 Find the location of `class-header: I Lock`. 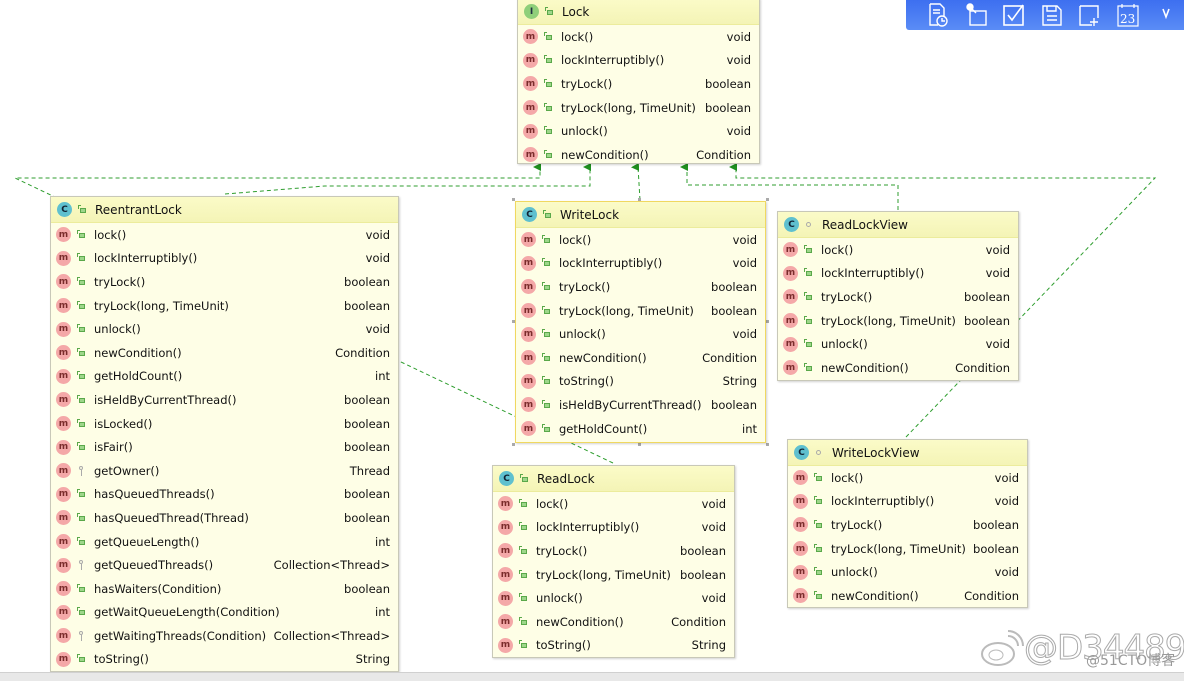

class-header: I Lock is located at coordinates (638, 12).